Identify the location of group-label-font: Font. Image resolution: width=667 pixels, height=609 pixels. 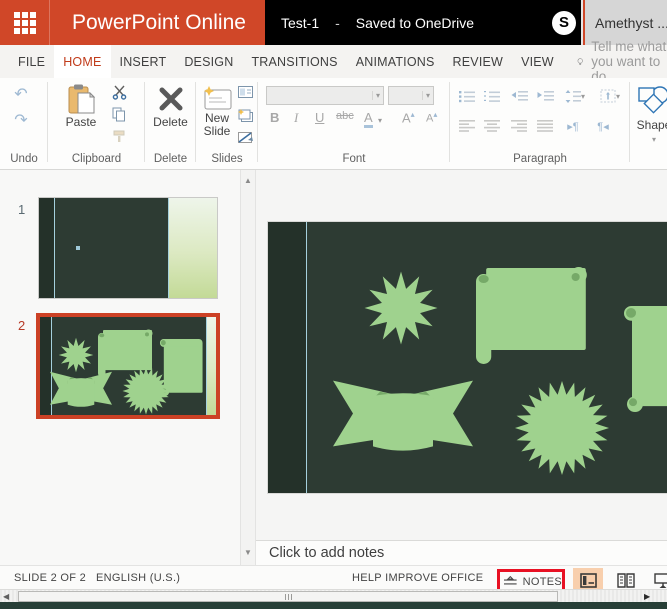
(354, 159).